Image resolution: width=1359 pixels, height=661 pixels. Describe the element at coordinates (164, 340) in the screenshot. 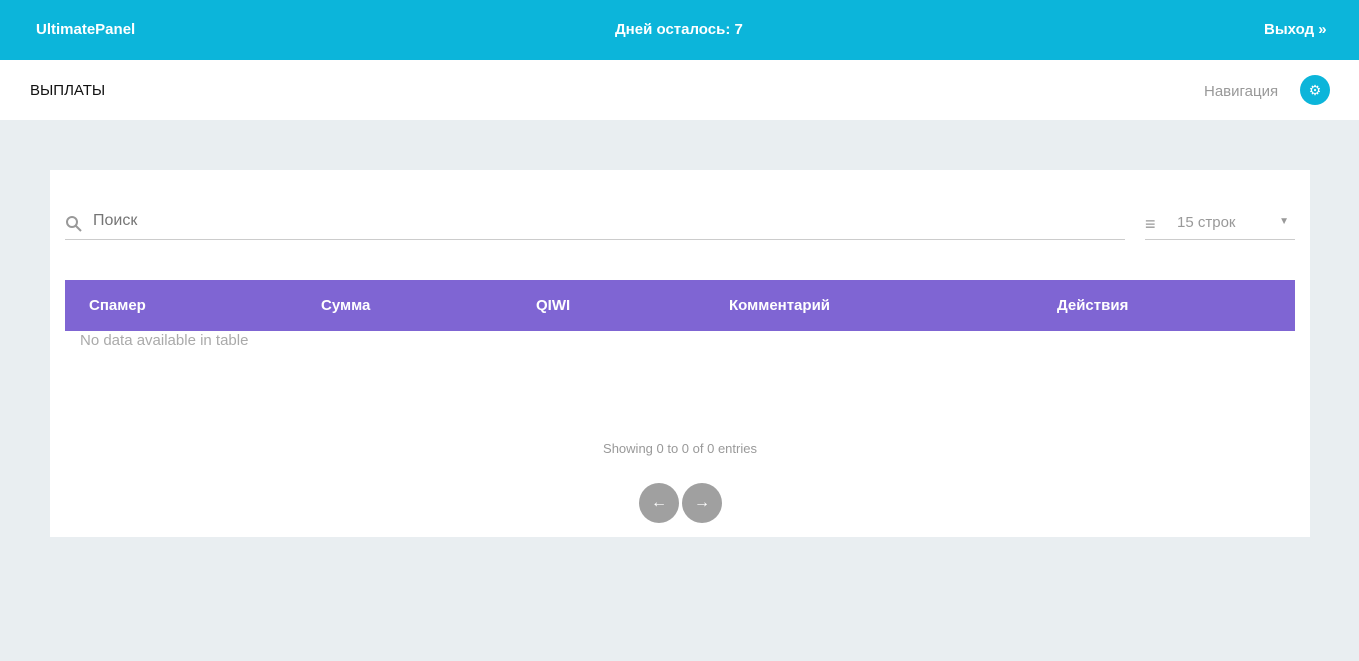

I see `empty-message: No data available in table` at that location.